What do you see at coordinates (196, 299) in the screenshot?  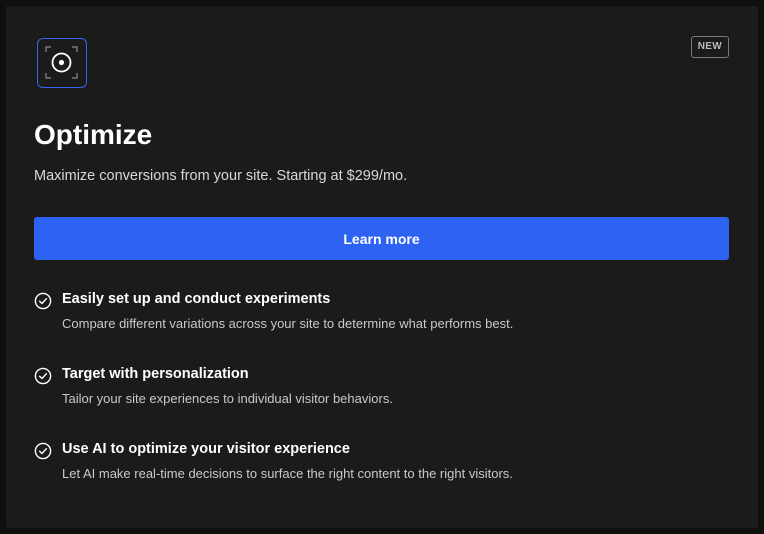 I see `feature-title: Easily set up and conduct experiments` at bounding box center [196, 299].